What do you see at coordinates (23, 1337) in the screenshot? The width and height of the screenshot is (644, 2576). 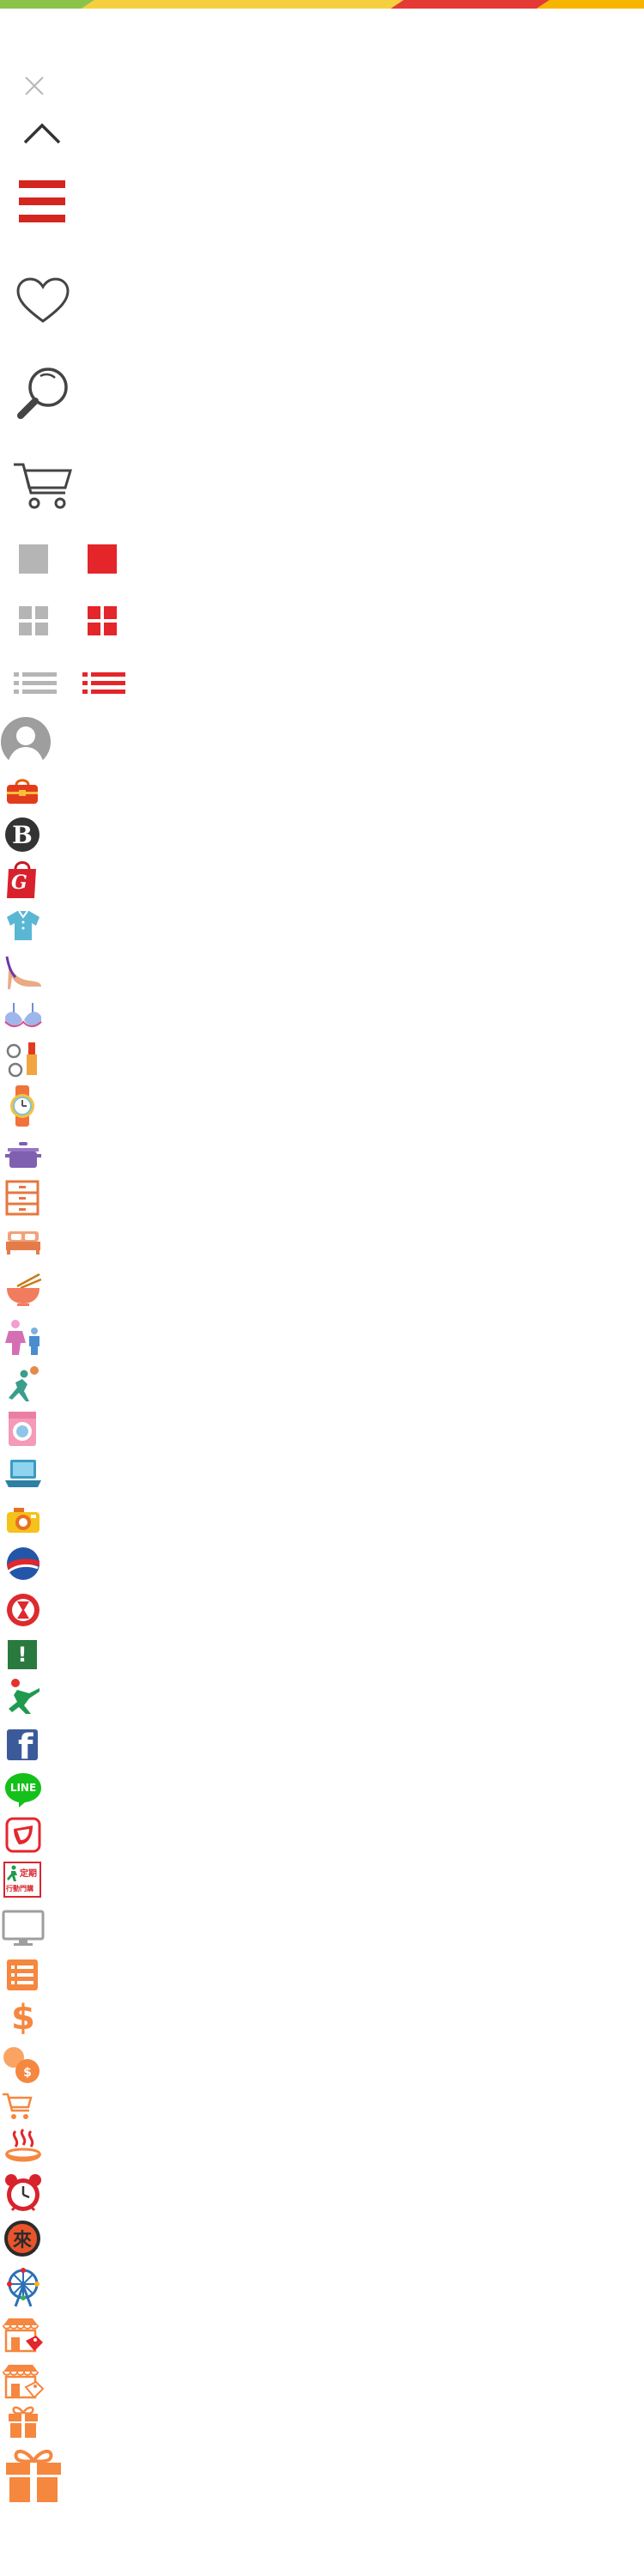 I see `kids-icon` at bounding box center [23, 1337].